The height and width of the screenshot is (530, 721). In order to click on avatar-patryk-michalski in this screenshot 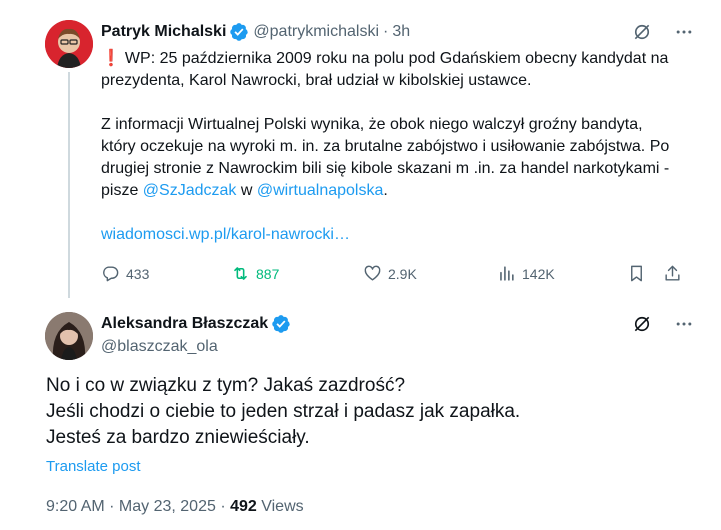, I will do `click(69, 44)`.